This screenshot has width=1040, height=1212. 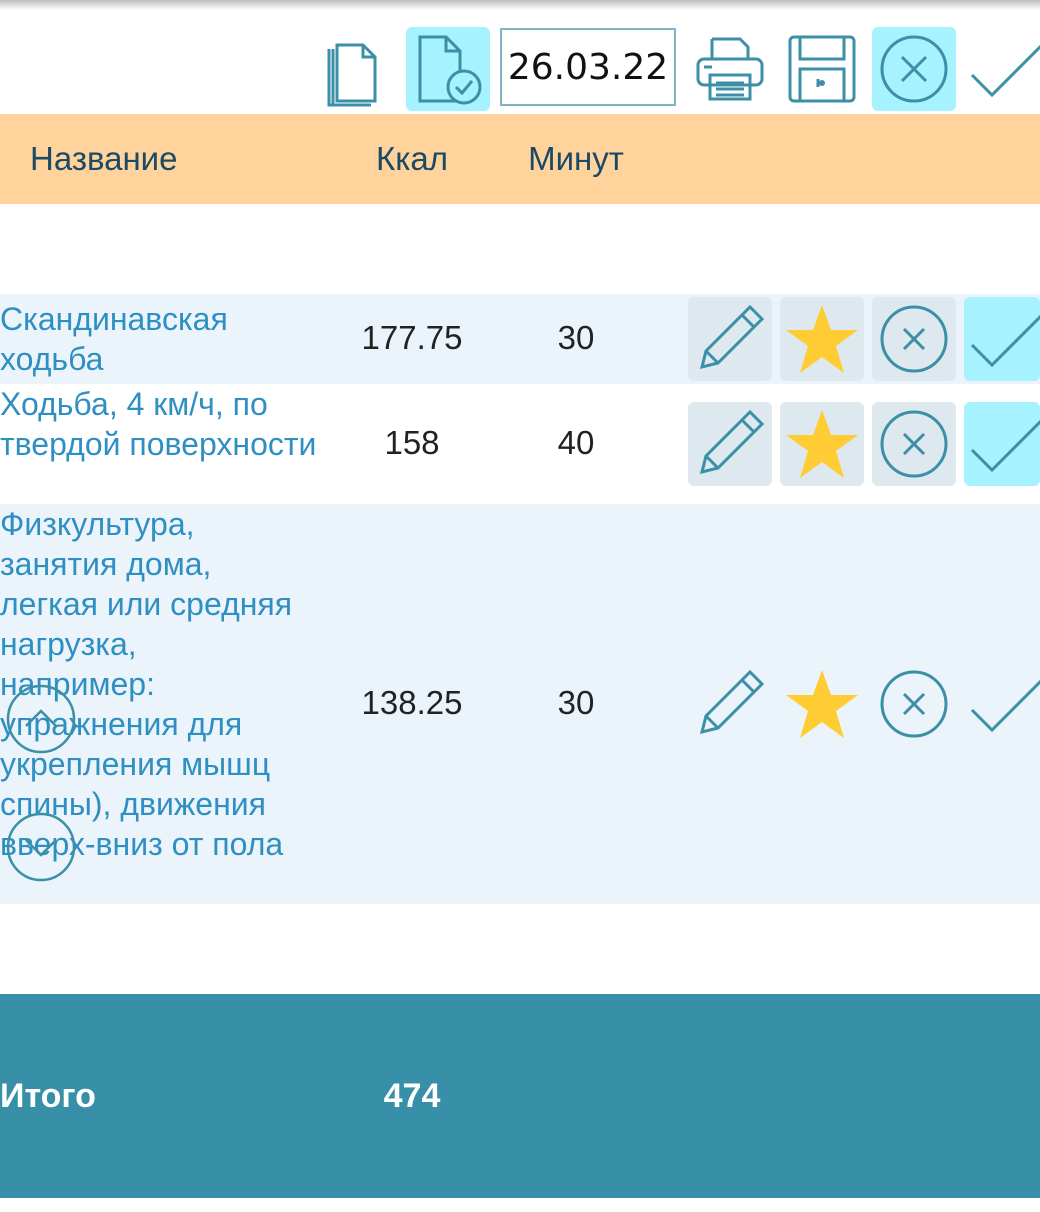 I want to click on toolbar-shadow, so click(x=520, y=5).